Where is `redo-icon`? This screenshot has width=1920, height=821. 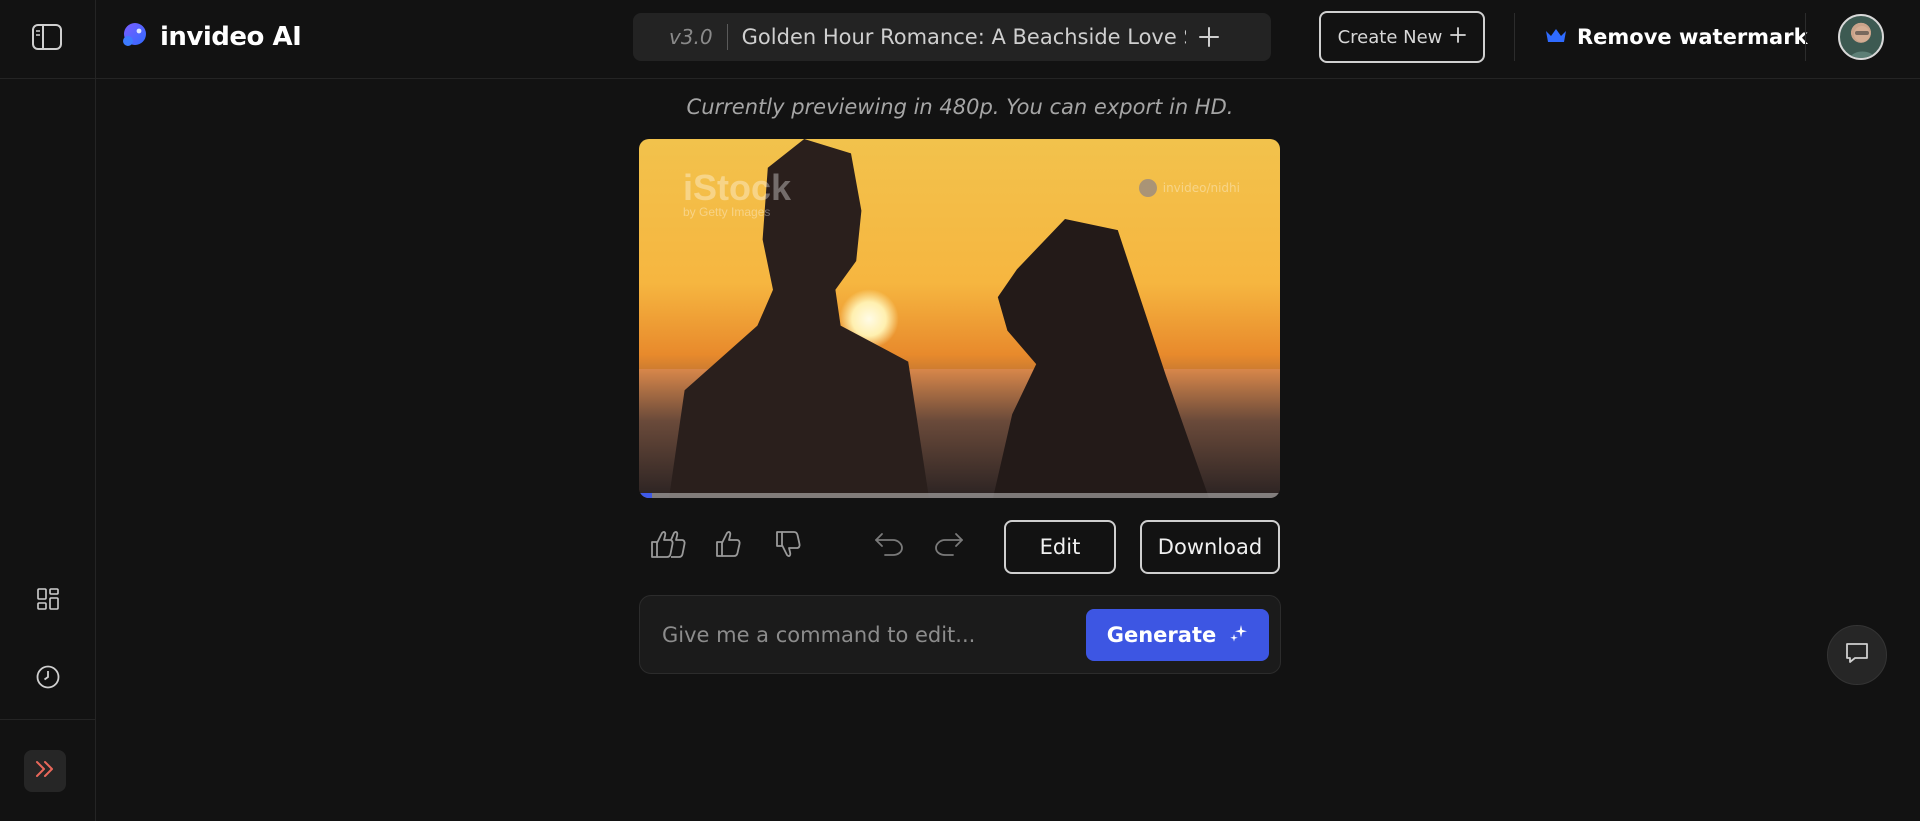 redo-icon is located at coordinates (949, 546).